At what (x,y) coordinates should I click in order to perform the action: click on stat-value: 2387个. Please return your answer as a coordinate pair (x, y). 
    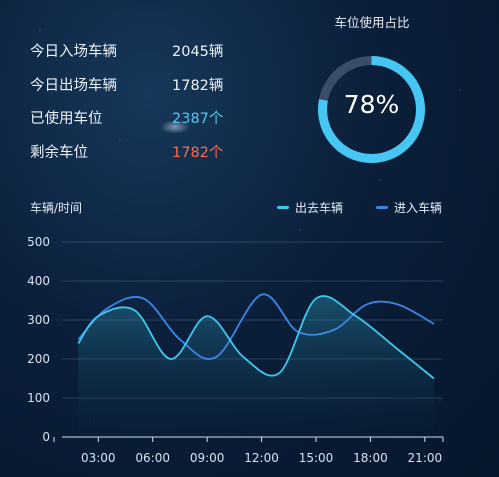
    Looking at the image, I should click on (198, 118).